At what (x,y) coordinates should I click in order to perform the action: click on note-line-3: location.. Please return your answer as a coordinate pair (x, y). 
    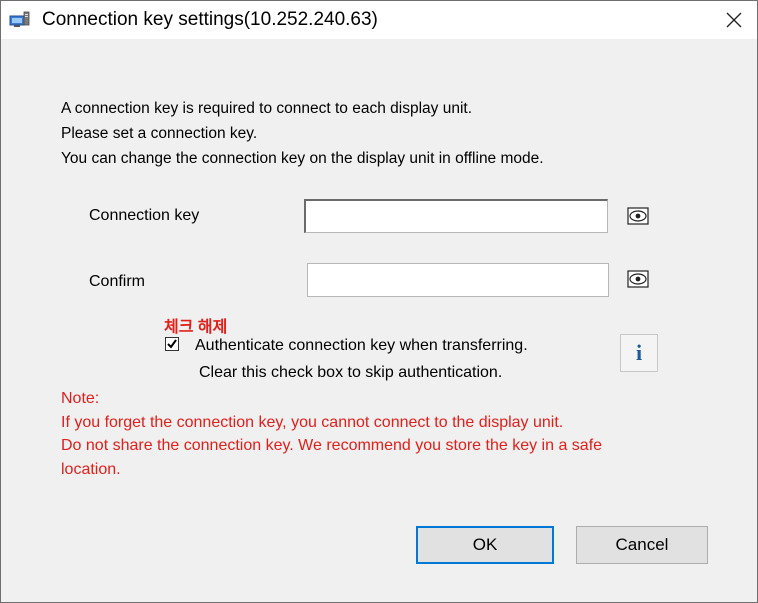
    Looking at the image, I should click on (91, 469).